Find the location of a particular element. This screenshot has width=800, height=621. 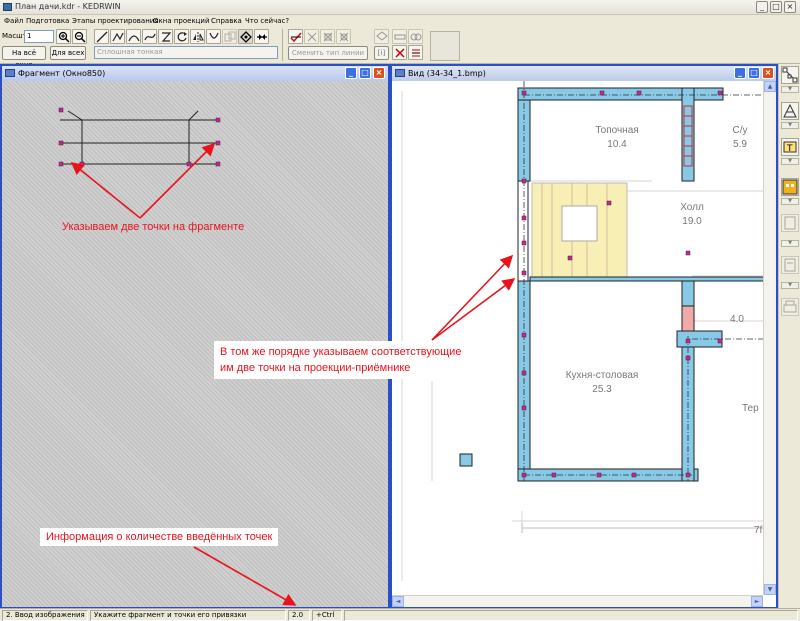

spline-tool-button is located at coordinates (149, 36).